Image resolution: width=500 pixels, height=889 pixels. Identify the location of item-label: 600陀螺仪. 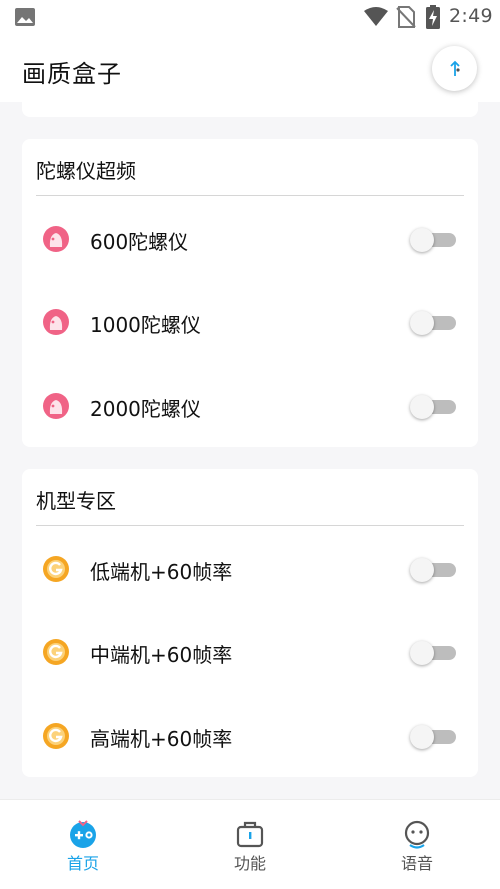
(139, 242).